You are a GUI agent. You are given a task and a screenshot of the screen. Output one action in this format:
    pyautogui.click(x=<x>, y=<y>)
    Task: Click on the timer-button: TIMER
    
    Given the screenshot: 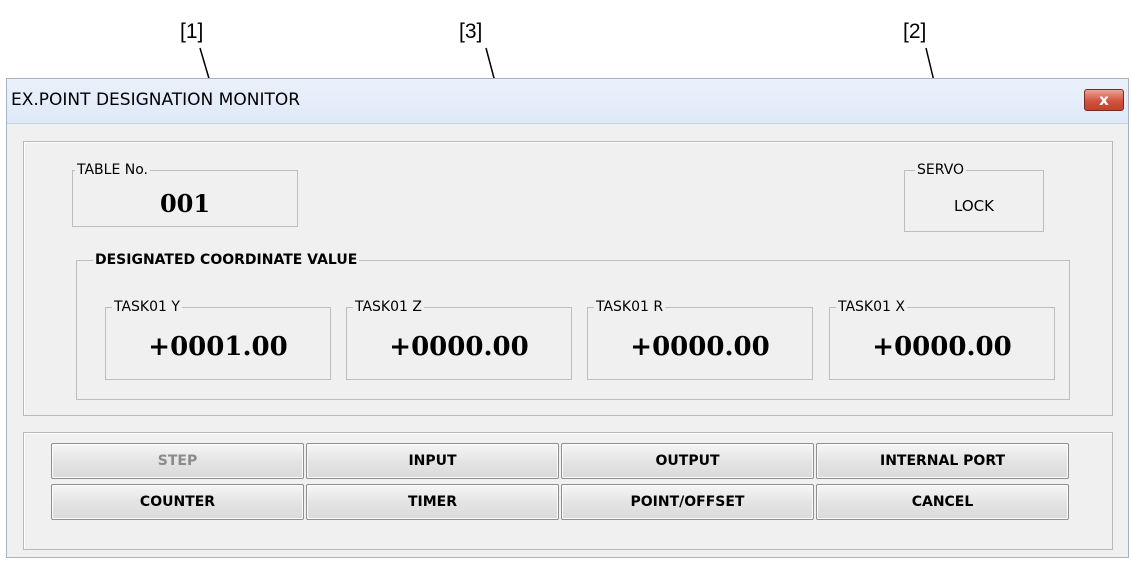 What is the action you would take?
    pyautogui.click(x=432, y=502)
    